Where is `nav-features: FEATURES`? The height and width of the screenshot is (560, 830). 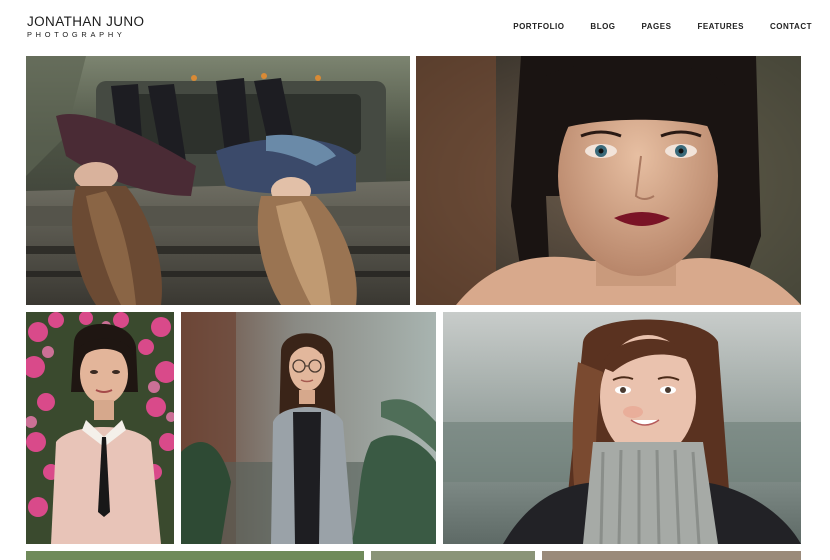 nav-features: FEATURES is located at coordinates (720, 26).